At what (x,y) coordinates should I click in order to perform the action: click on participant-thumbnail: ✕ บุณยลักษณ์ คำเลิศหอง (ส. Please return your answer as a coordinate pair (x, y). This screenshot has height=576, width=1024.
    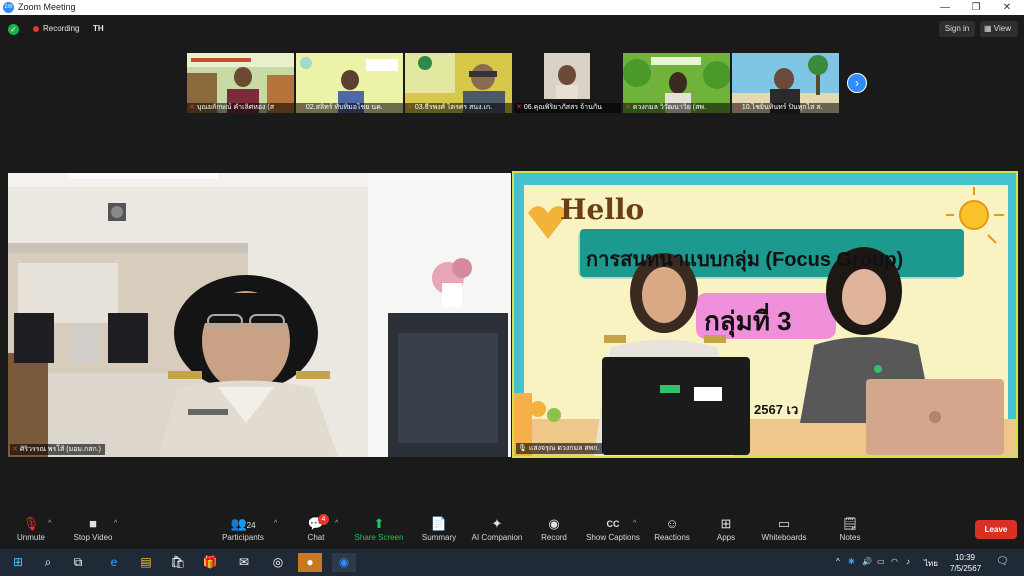
    Looking at the image, I should click on (240, 83).